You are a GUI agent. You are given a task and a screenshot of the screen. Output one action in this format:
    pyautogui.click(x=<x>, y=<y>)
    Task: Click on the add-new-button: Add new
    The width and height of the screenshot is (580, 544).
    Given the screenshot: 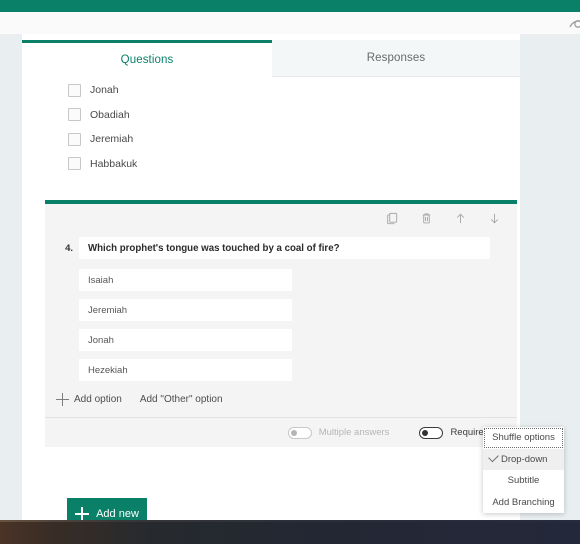 What is the action you would take?
    pyautogui.click(x=107, y=509)
    